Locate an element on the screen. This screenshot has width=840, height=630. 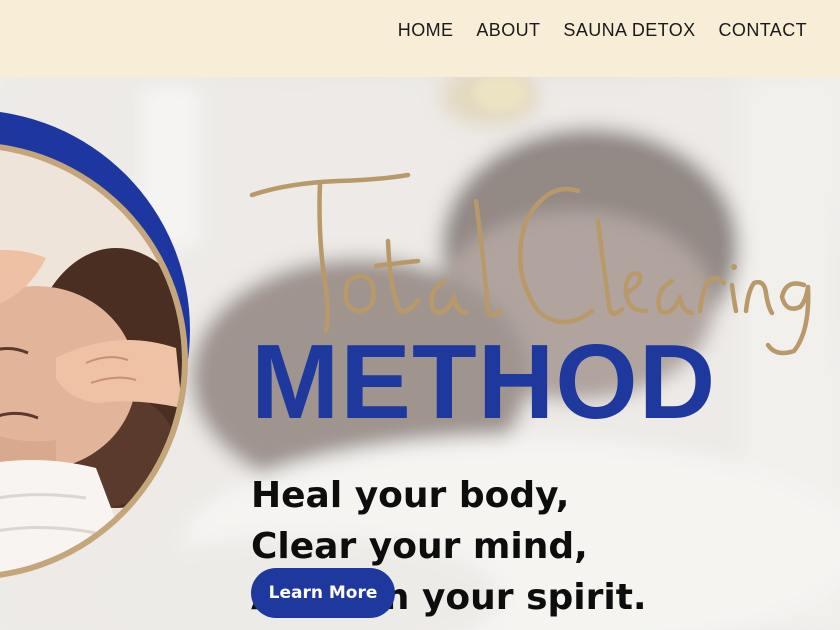
nav-list: HOME ABOUT SAUNA DETOX CONTACT is located at coordinates (602, 30).